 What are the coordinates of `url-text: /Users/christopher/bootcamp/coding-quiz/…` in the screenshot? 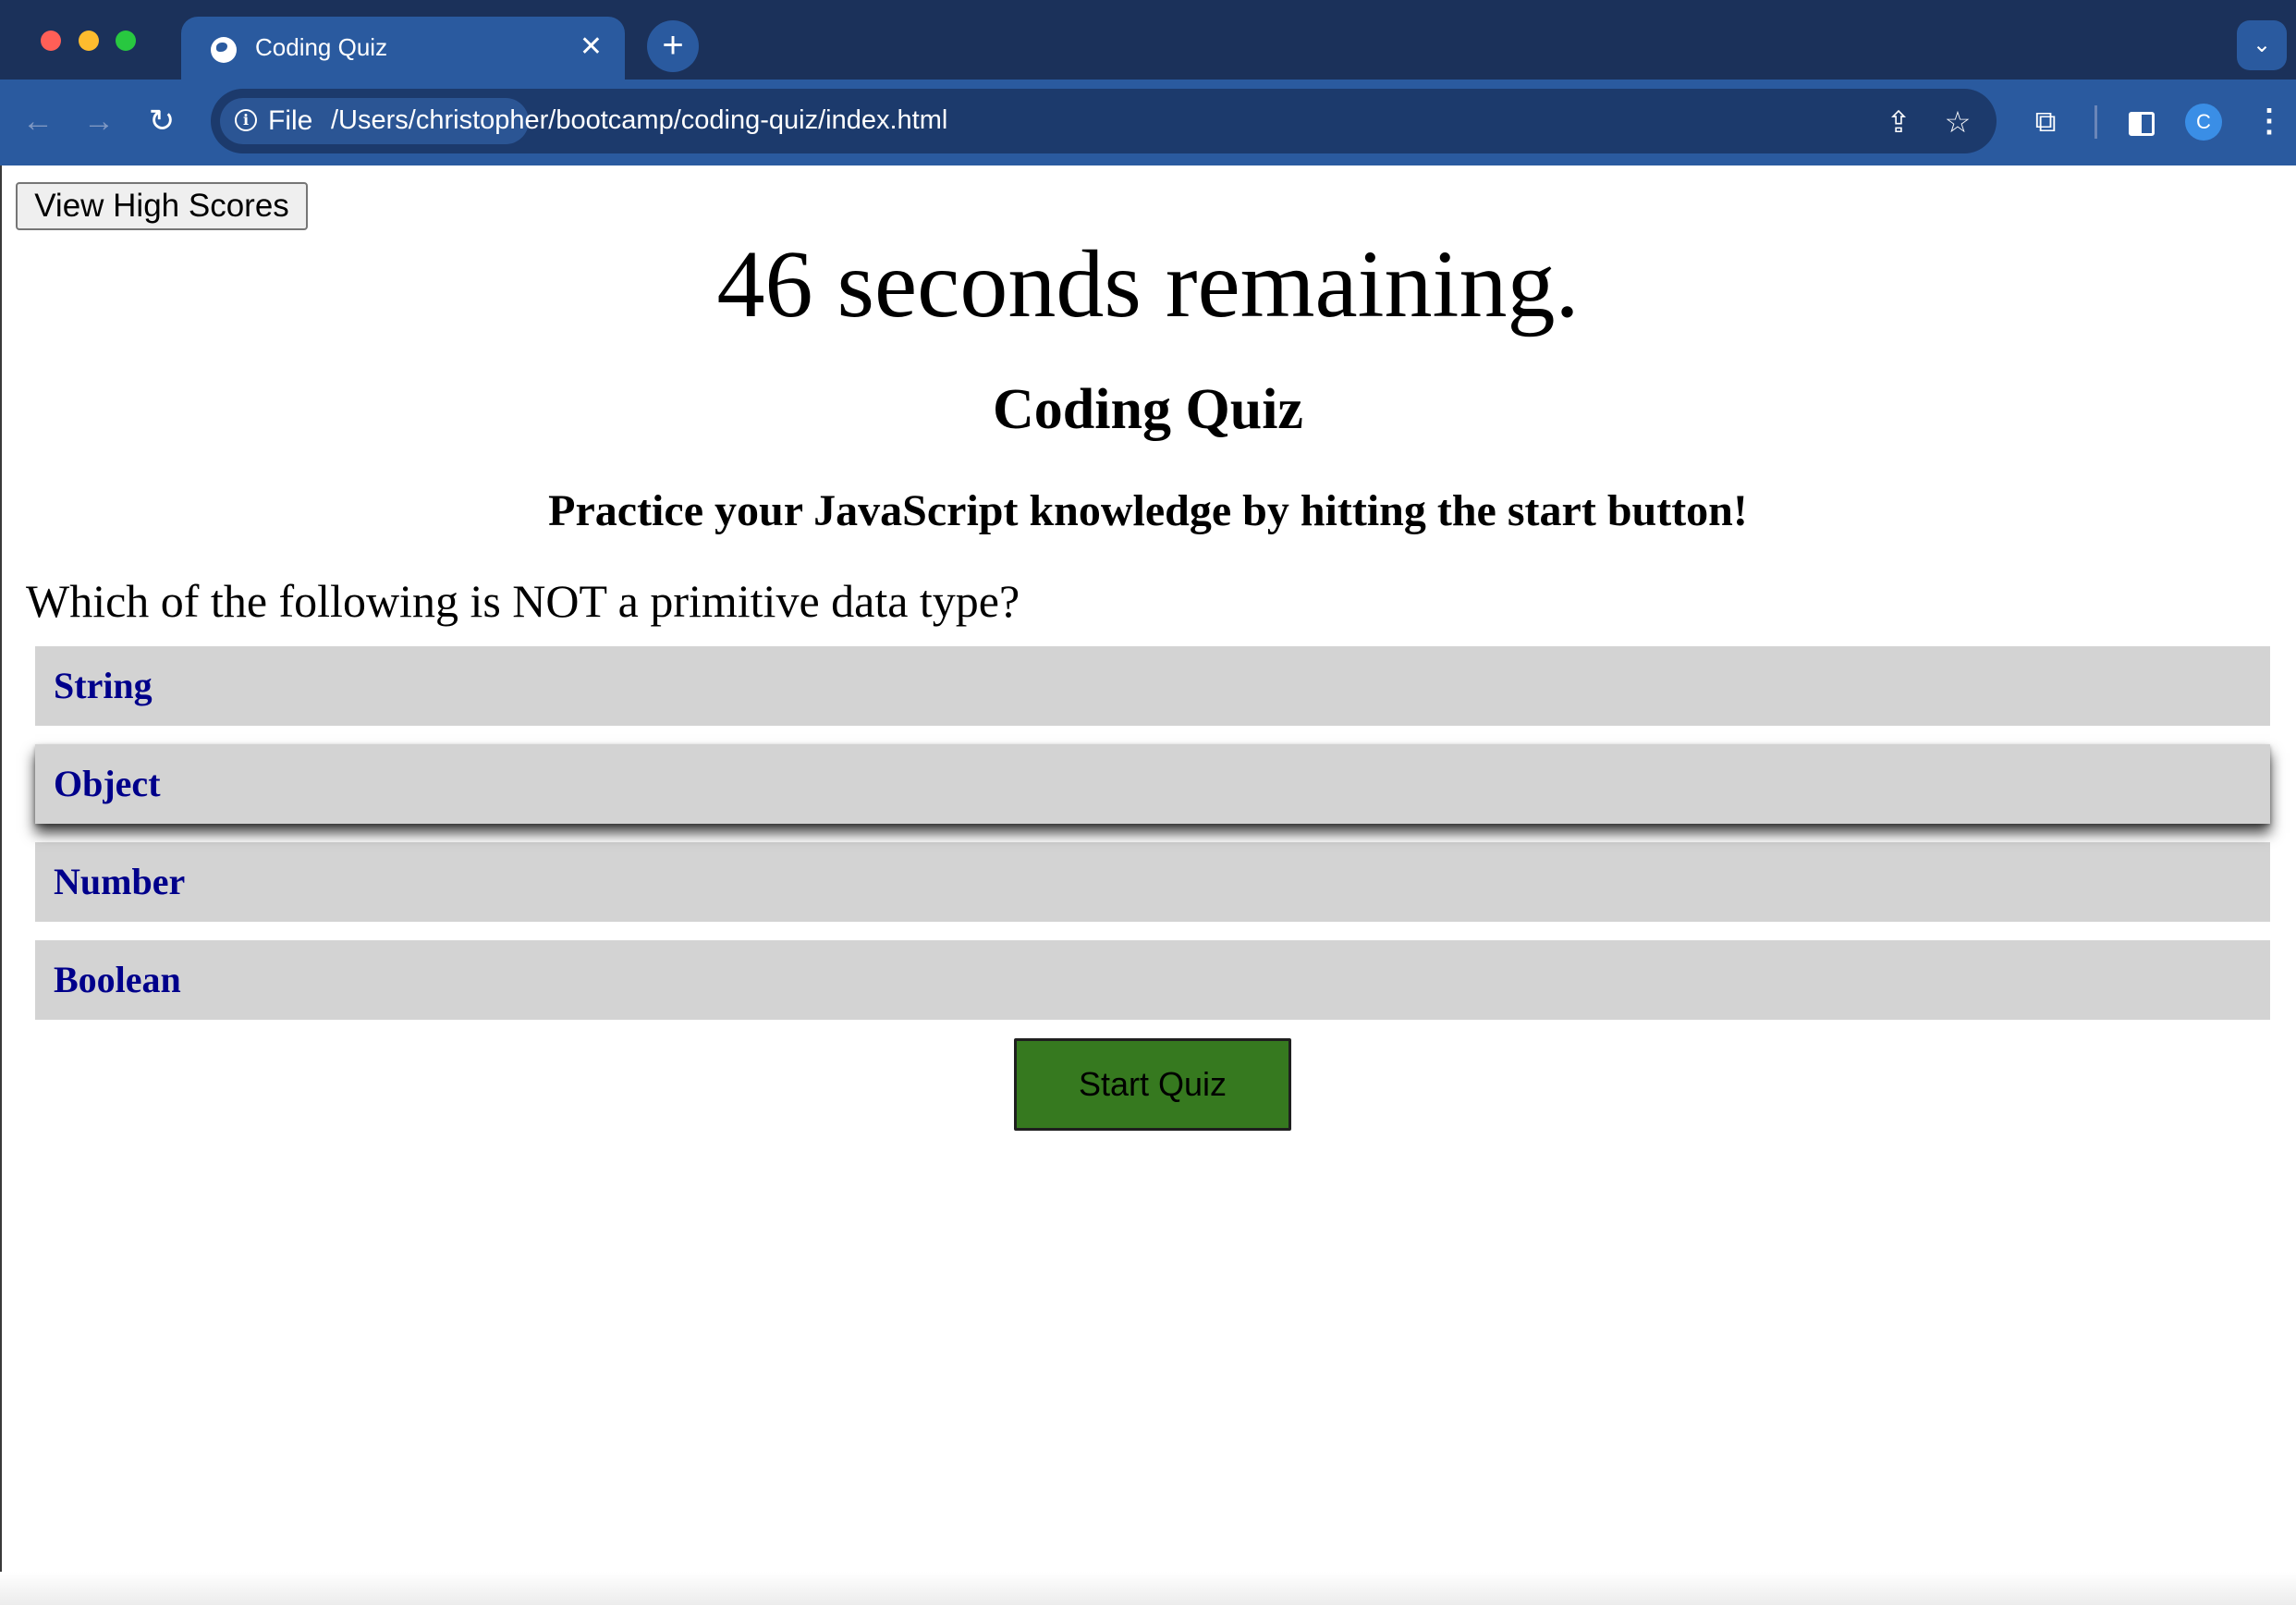 It's located at (639, 120).